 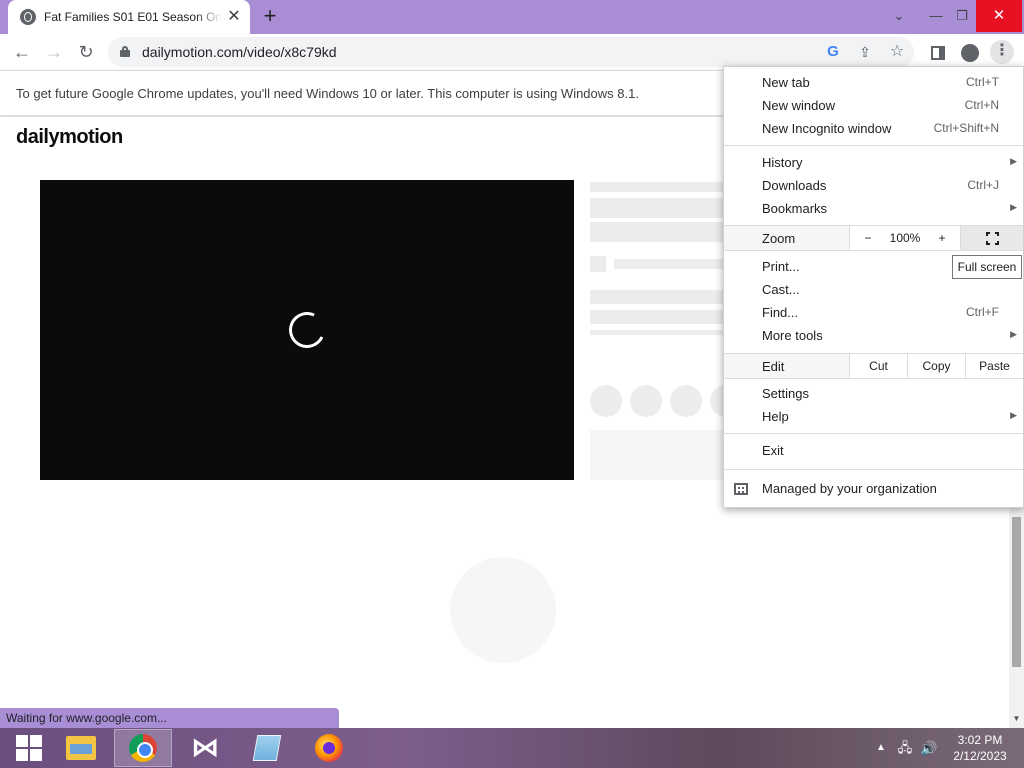 What do you see at coordinates (994, 366) in the screenshot?
I see `paste-button: Paste` at bounding box center [994, 366].